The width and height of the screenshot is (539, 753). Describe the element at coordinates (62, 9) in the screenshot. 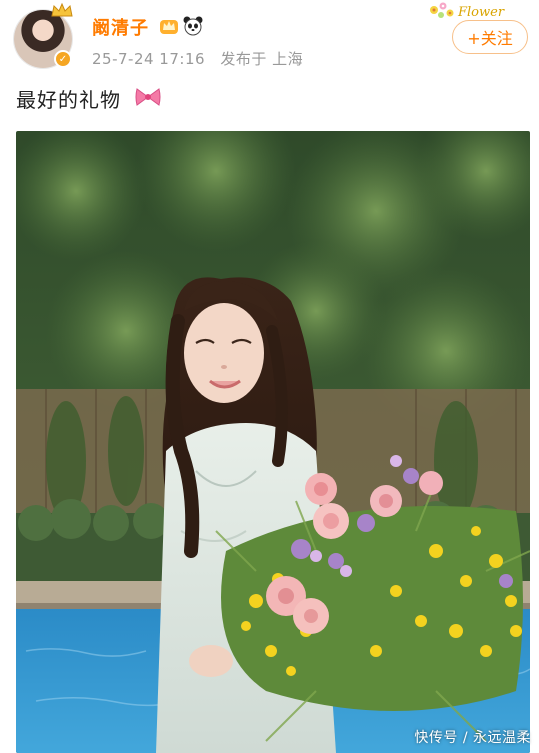

I see `avatar-crown-icon` at that location.